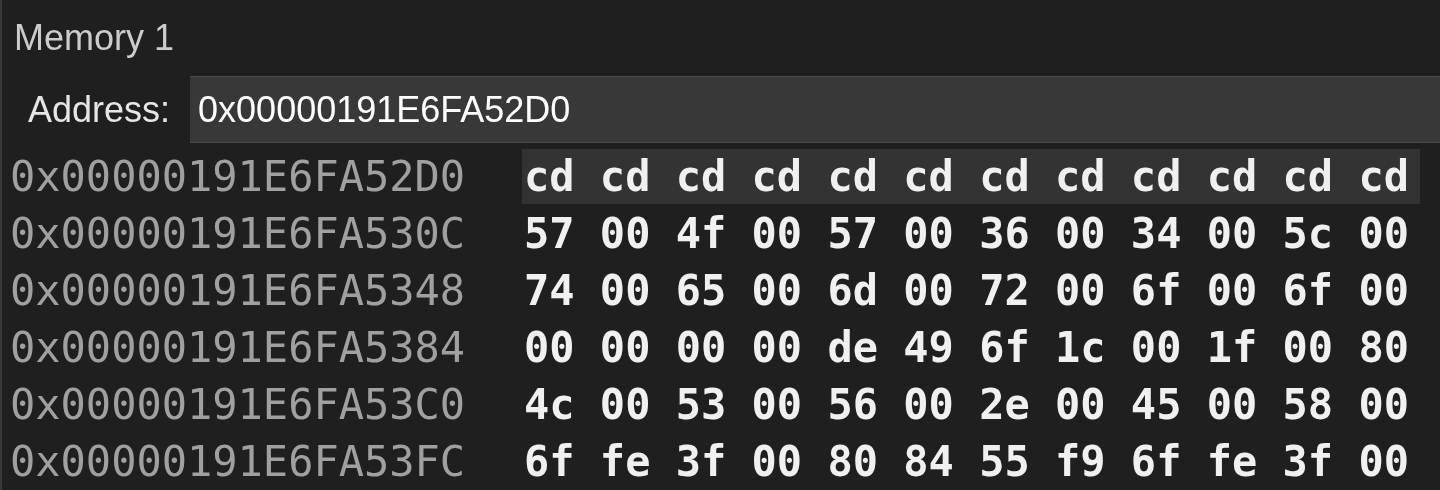  Describe the element at coordinates (238, 291) in the screenshot. I see `memory-address: 0x00000191E6FA5348` at that location.